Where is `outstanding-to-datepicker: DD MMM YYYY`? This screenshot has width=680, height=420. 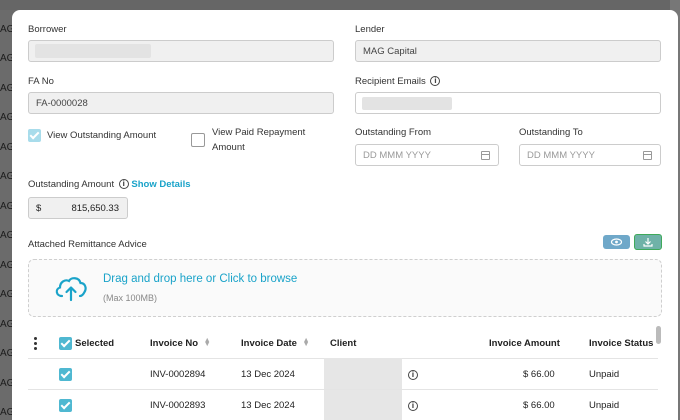
outstanding-to-datepicker: DD MMM YYYY is located at coordinates (590, 155).